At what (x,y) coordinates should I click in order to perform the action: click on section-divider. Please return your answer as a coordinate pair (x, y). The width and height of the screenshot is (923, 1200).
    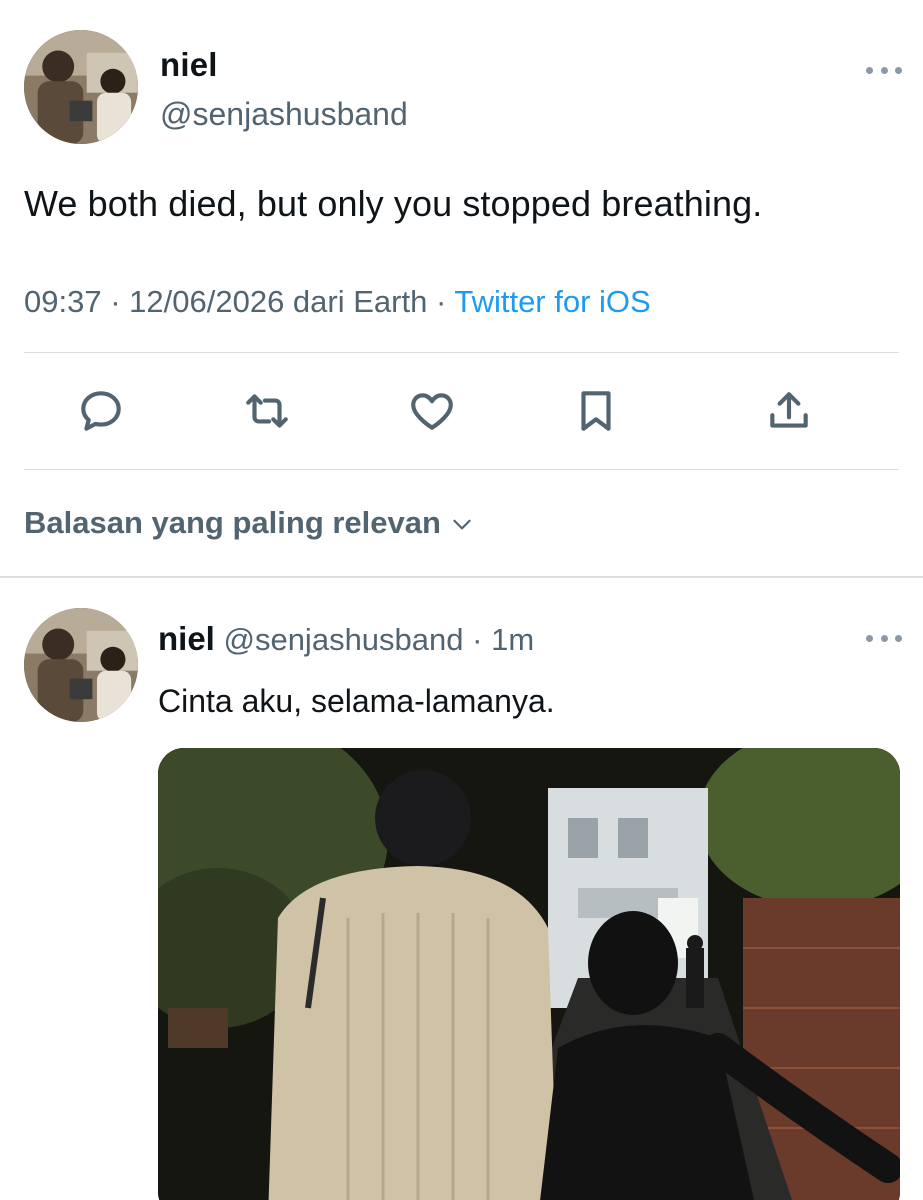
    Looking at the image, I should click on (461, 577).